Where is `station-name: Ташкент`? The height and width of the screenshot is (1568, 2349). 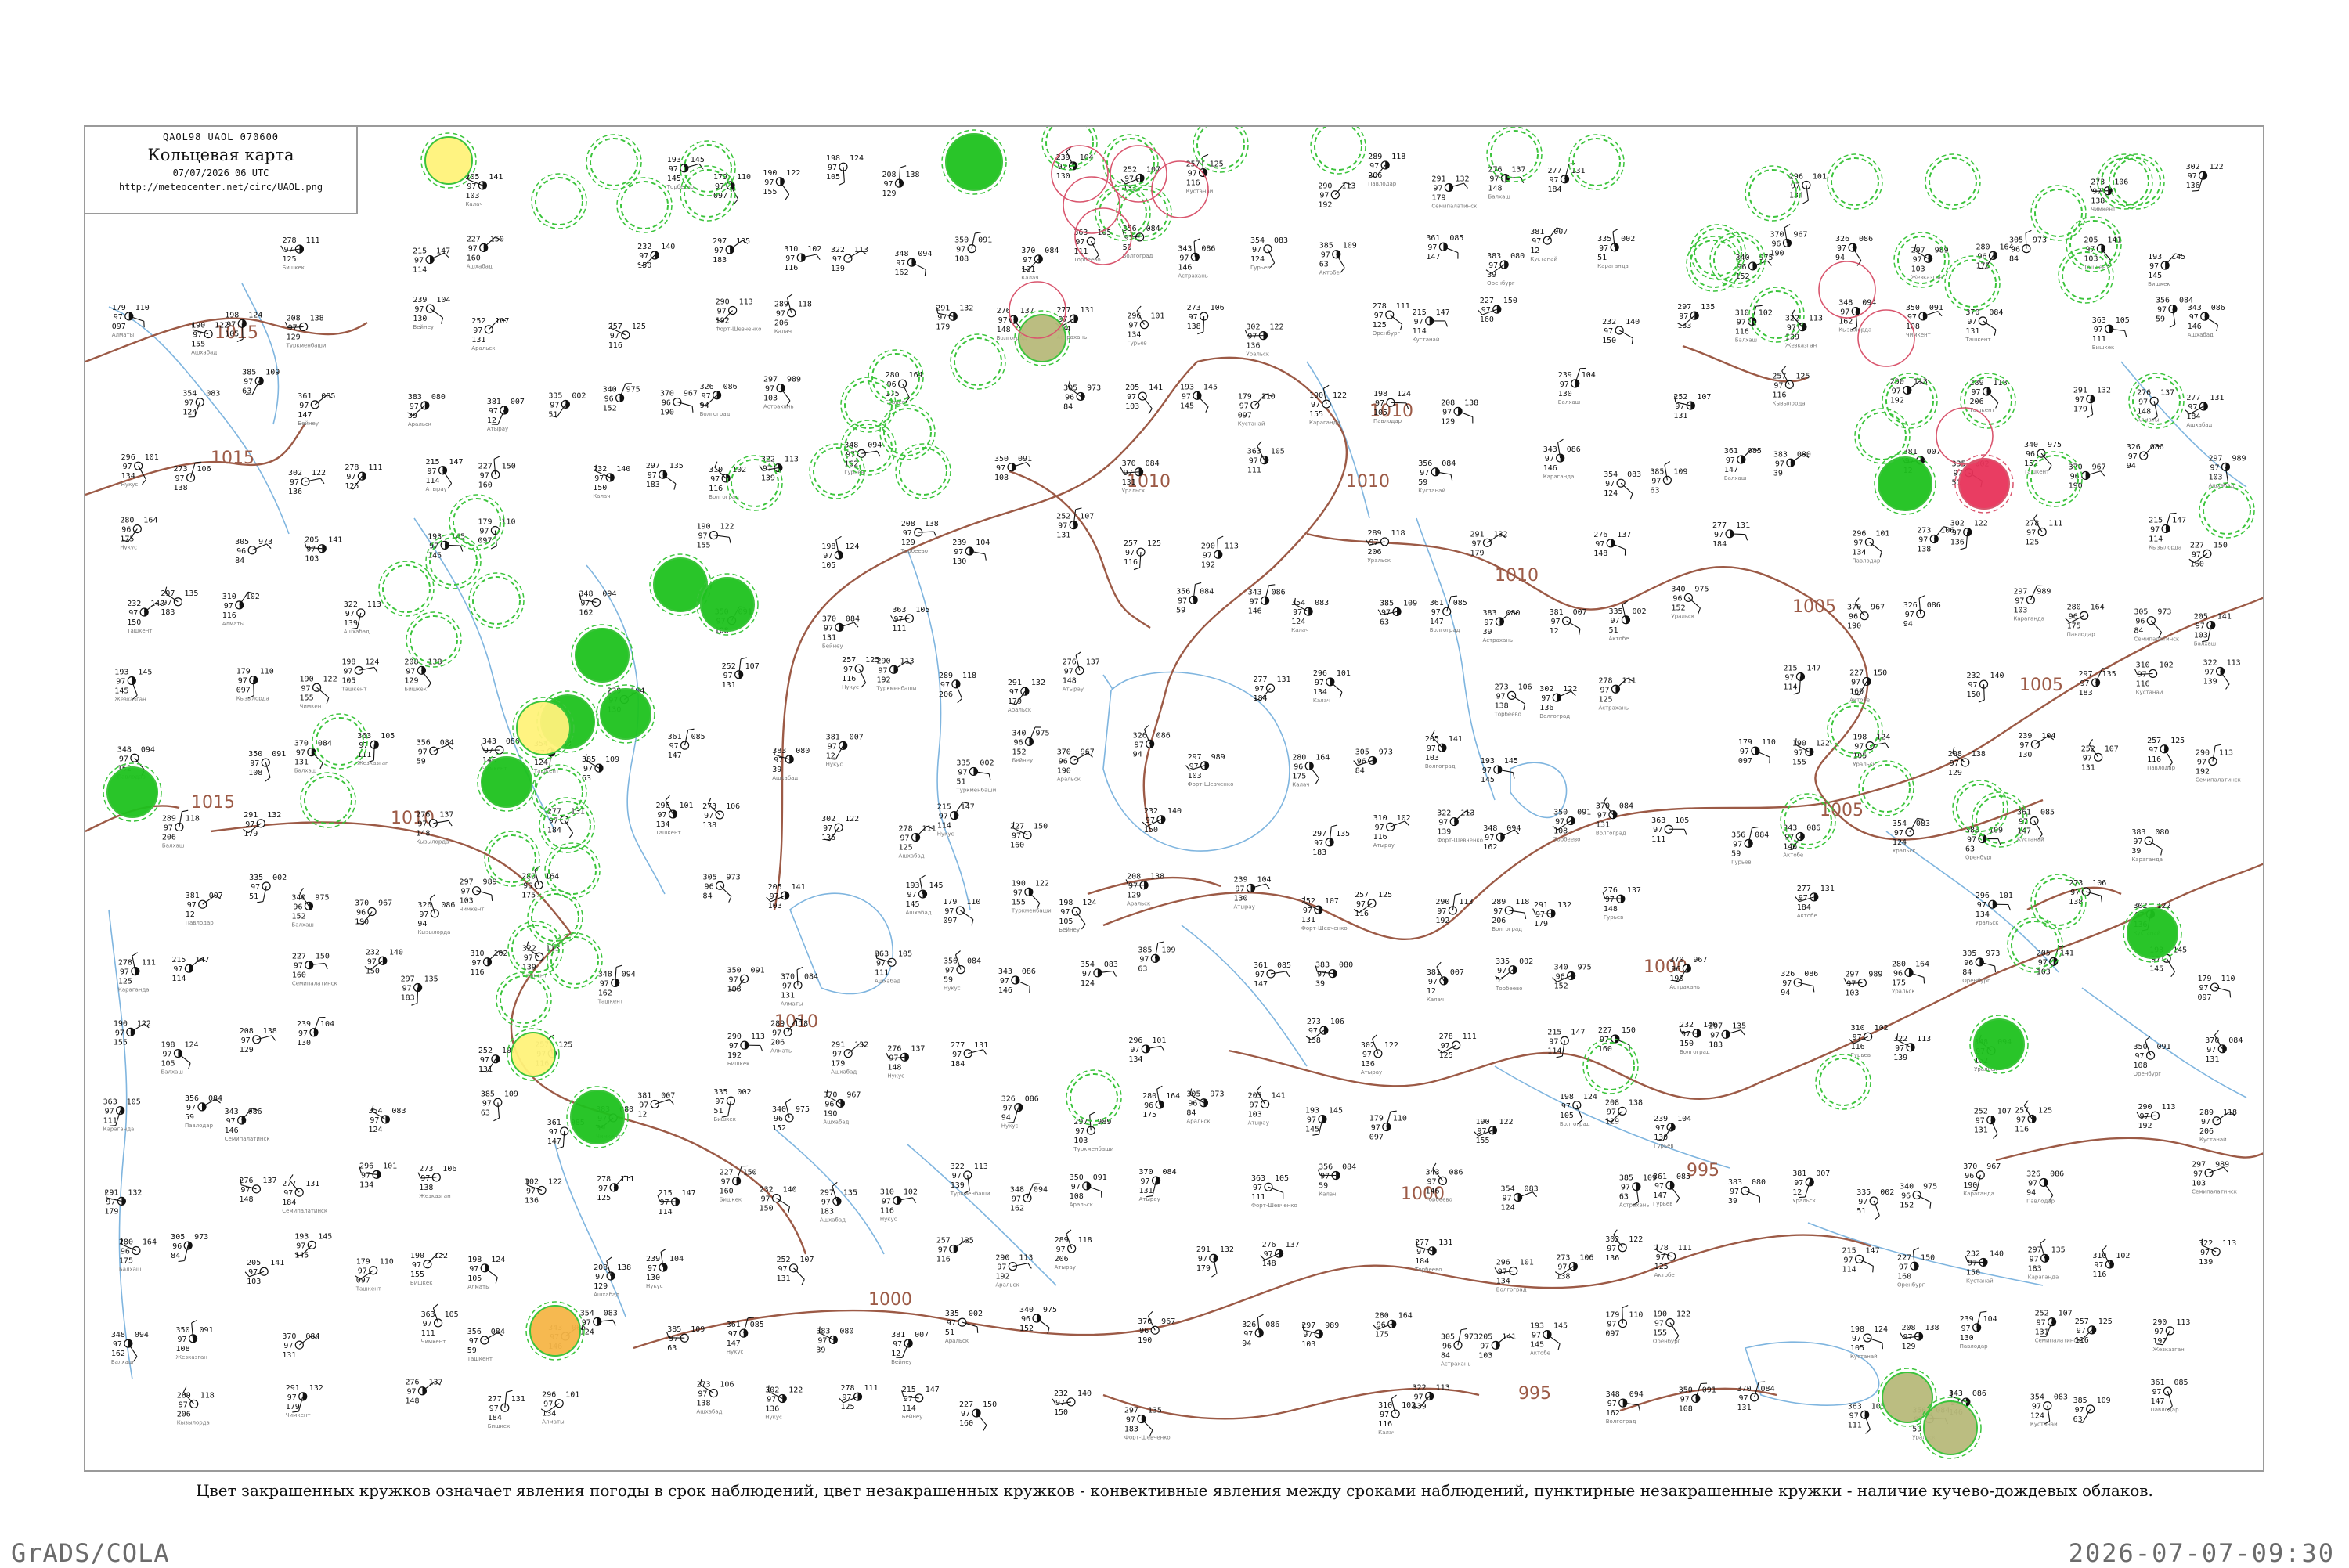
station-name: Ташкент is located at coordinates (668, 833).